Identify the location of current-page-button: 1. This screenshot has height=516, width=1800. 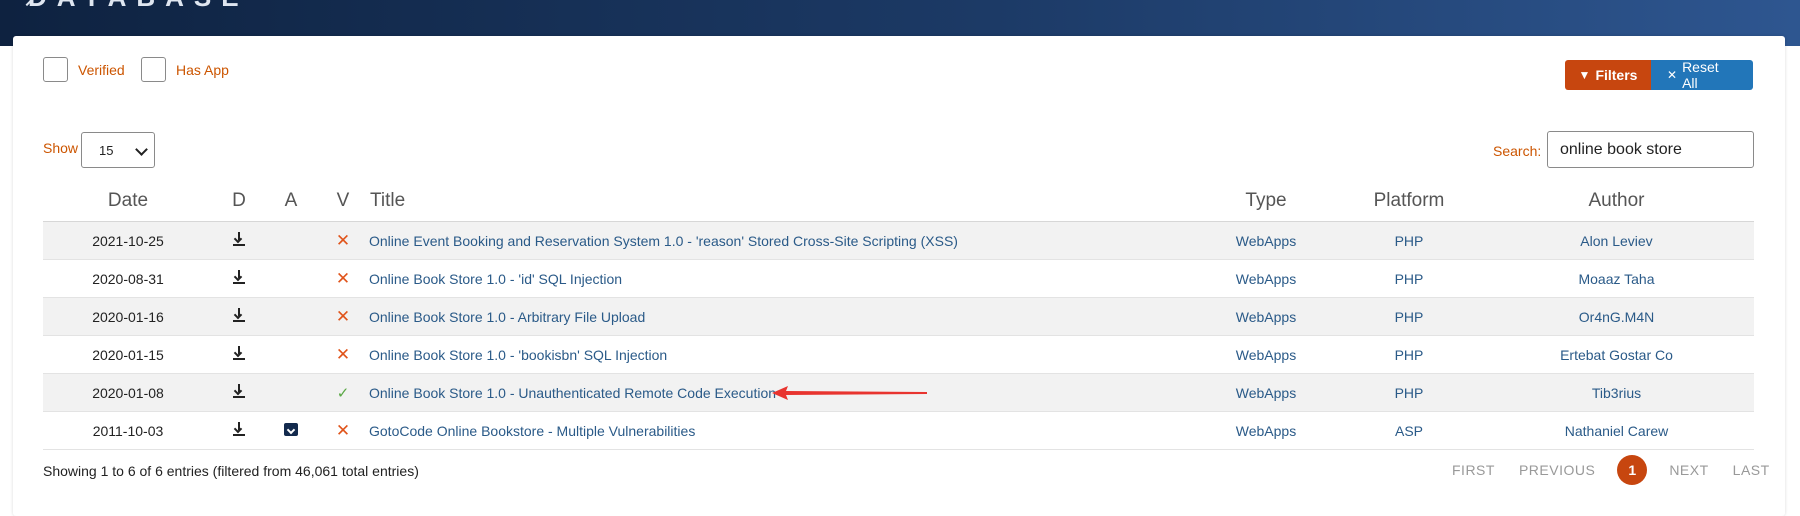
(1632, 470).